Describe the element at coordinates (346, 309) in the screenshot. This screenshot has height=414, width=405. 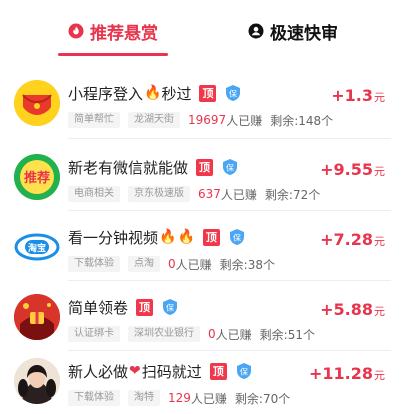
I see `price-value: +5.88` at that location.